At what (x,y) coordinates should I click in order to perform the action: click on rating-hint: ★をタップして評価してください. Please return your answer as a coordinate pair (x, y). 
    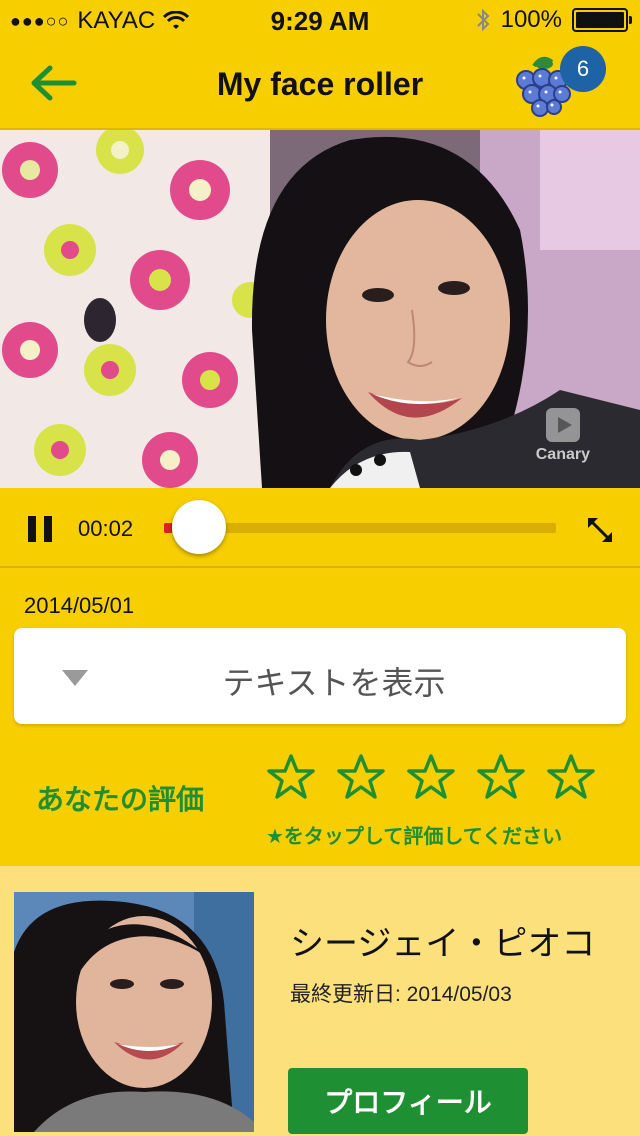
    Looking at the image, I should click on (414, 837).